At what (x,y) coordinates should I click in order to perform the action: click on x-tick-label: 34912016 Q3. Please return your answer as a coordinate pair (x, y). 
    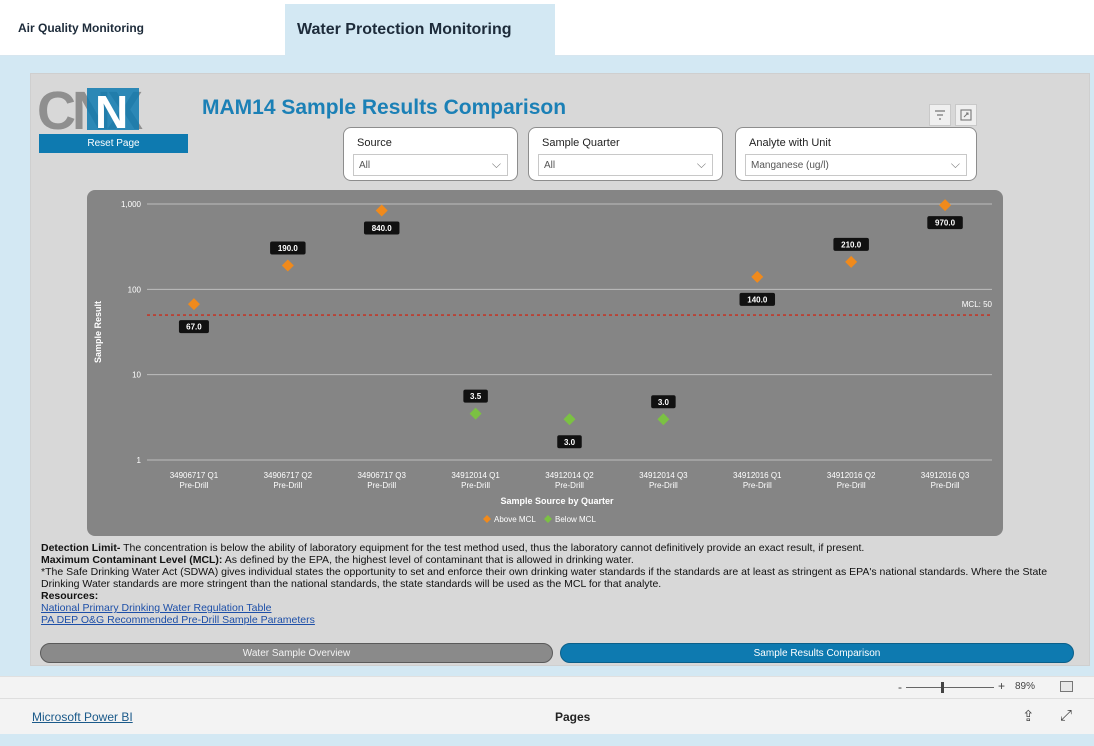
    Looking at the image, I should click on (945, 475).